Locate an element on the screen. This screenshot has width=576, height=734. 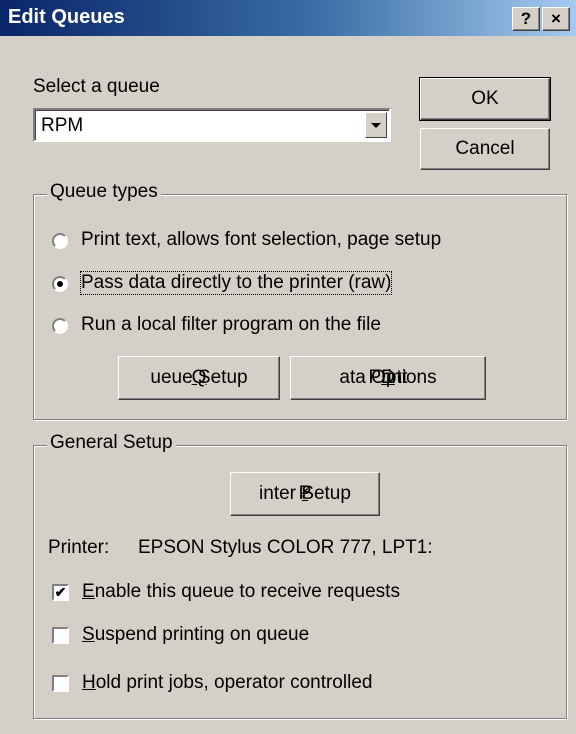
print-data-options-label: Print Data Options is located at coordinates (388, 377).